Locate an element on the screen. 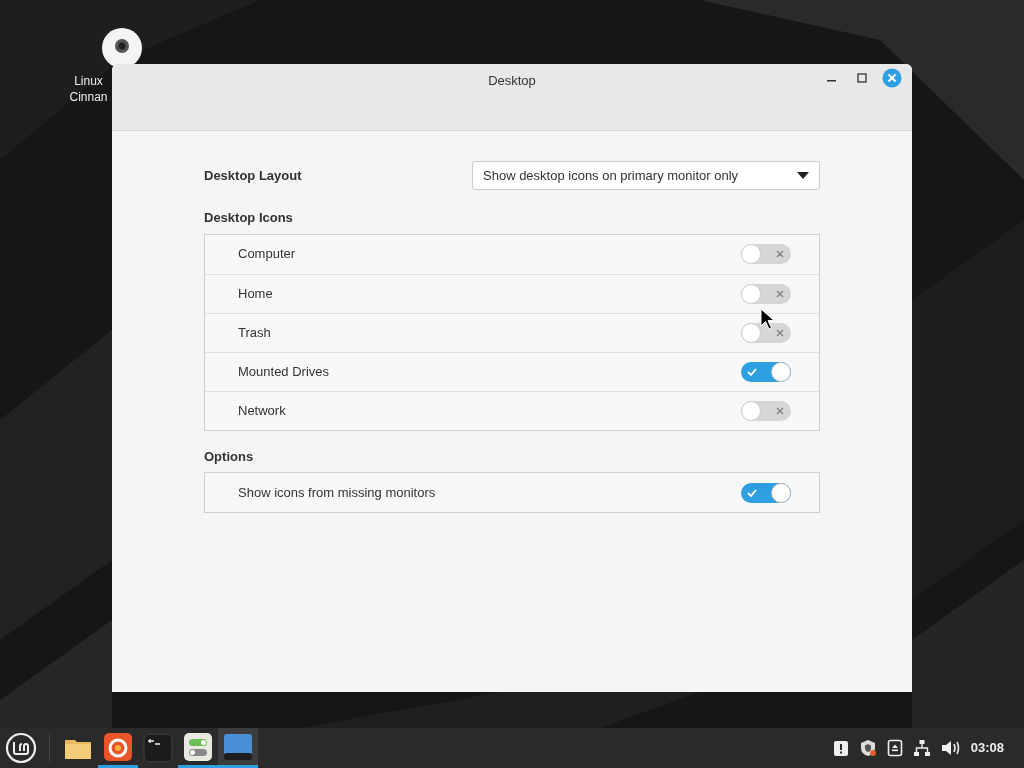 Image resolution: width=1024 pixels, height=768 pixels. setting-label: Trash is located at coordinates (254, 332).